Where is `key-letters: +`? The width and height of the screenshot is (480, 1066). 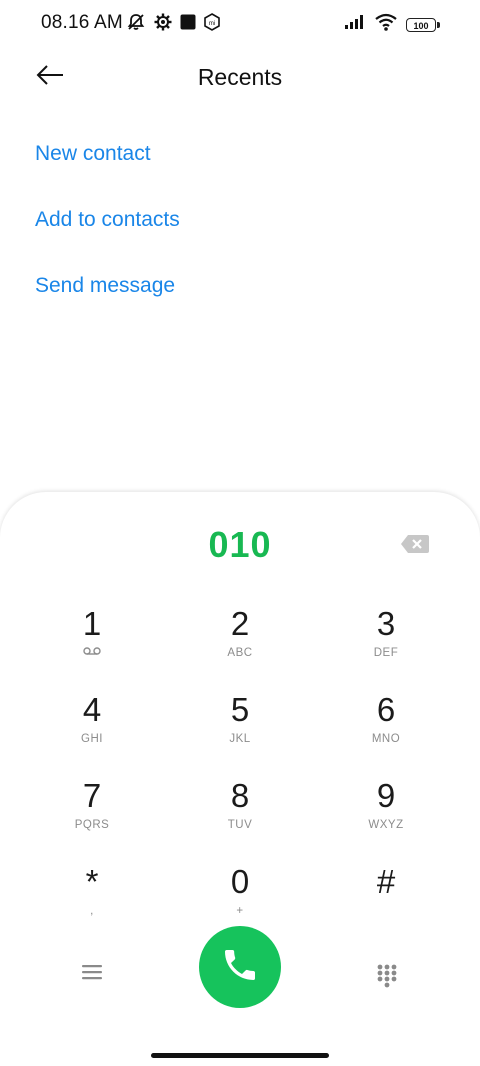
key-letters: + is located at coordinates (240, 911).